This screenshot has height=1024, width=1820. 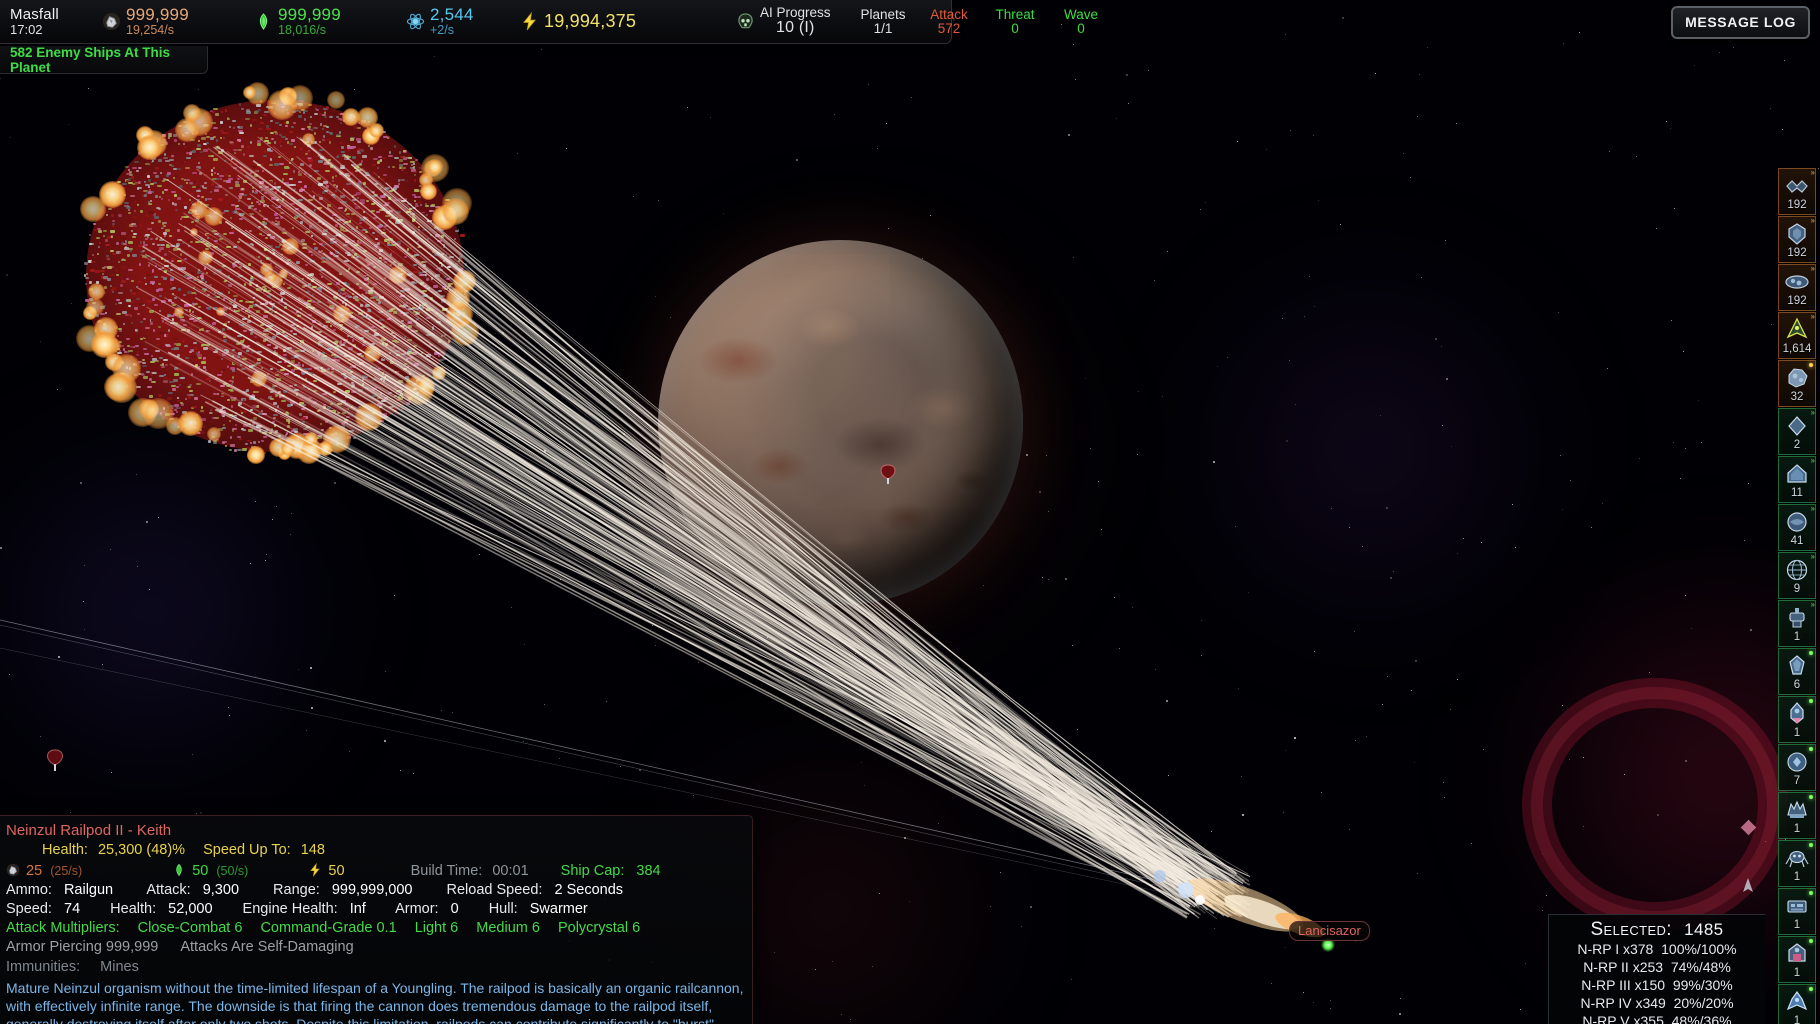 What do you see at coordinates (49, 21) in the screenshot?
I see `planet-name-group: Masfall 17:02` at bounding box center [49, 21].